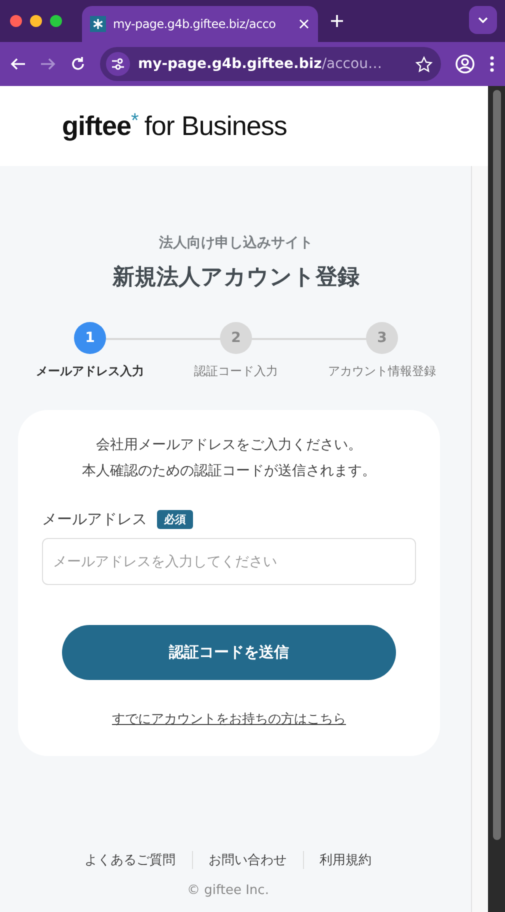  Describe the element at coordinates (382, 338) in the screenshot. I see `step-number: 3` at that location.